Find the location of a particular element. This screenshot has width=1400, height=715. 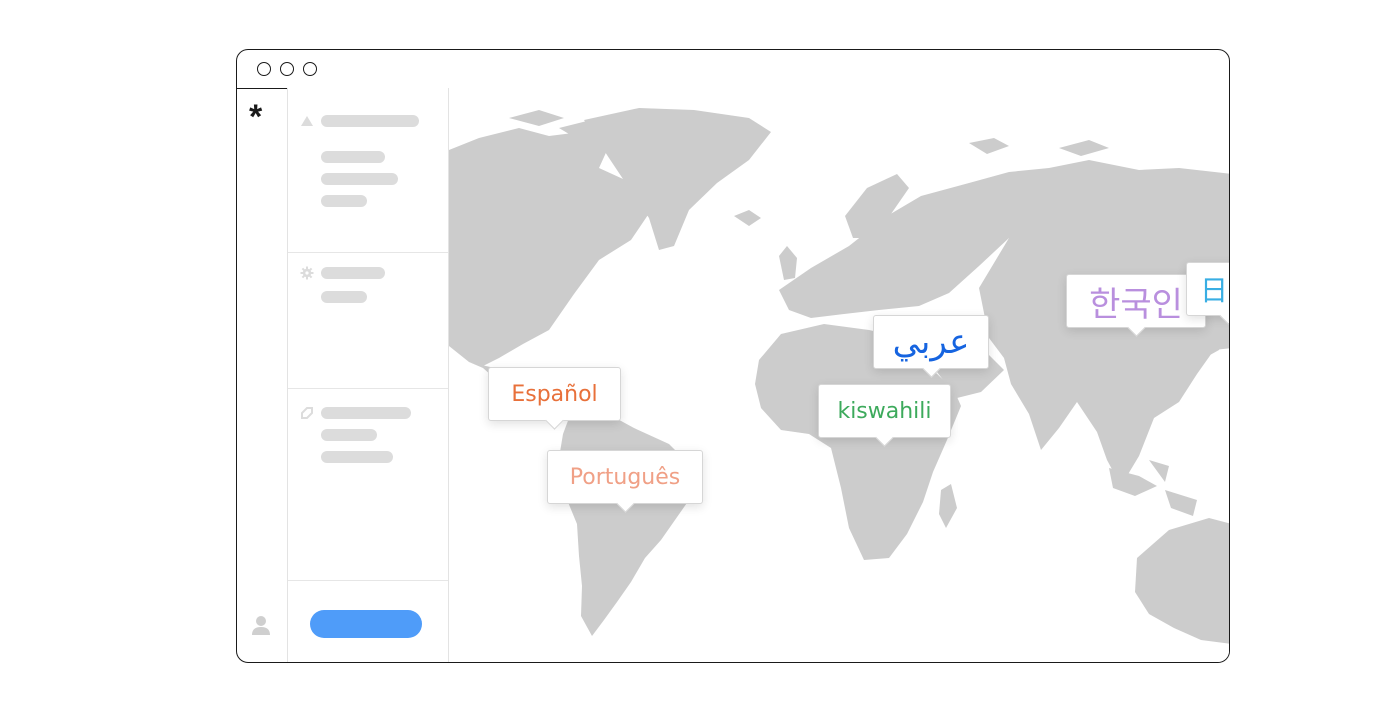

language-bubble-portuguese: Português is located at coordinates (625, 477).